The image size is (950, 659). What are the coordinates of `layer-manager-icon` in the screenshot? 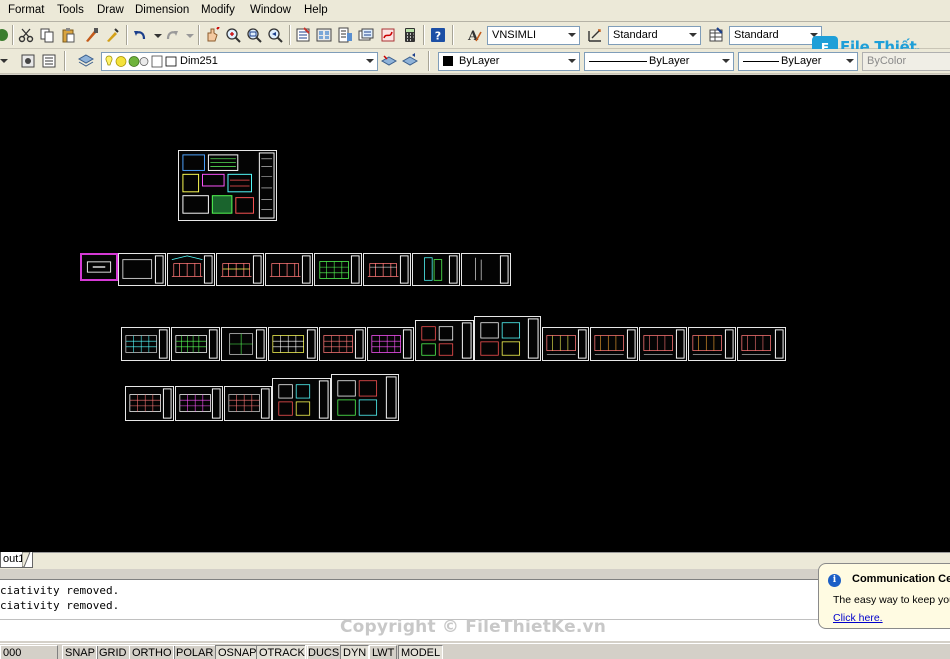 It's located at (28, 61).